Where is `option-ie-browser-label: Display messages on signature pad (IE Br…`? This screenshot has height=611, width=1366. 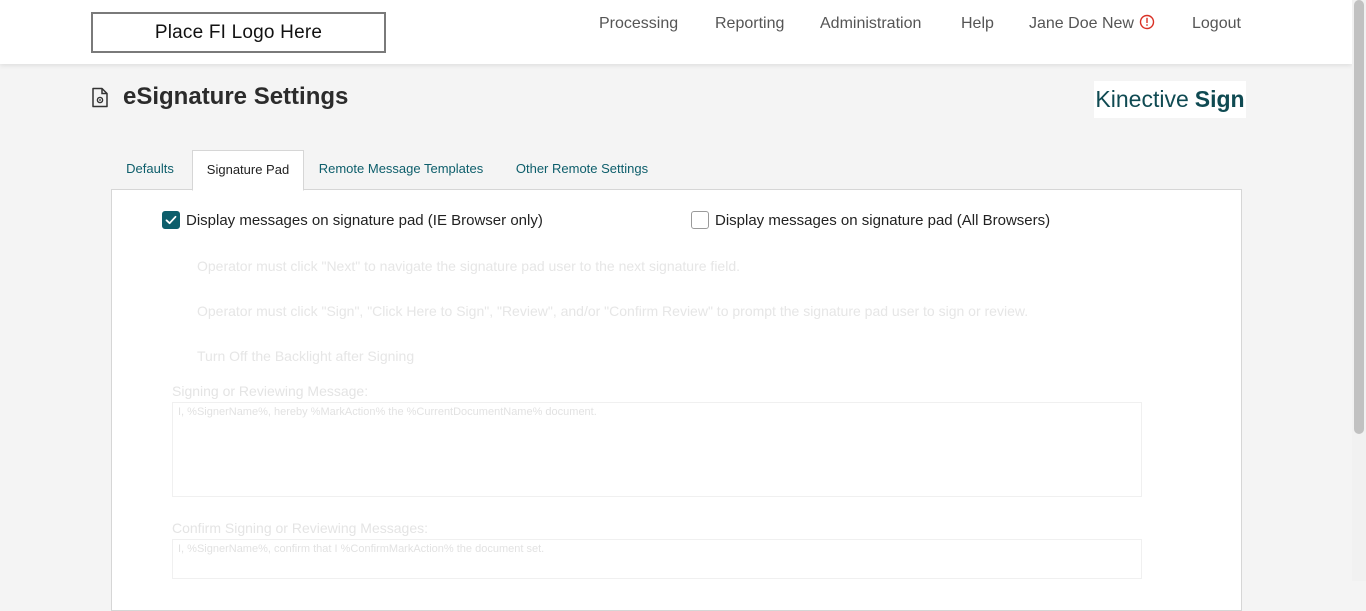
option-ie-browser-label: Display messages on signature pad (IE Br… is located at coordinates (364, 220).